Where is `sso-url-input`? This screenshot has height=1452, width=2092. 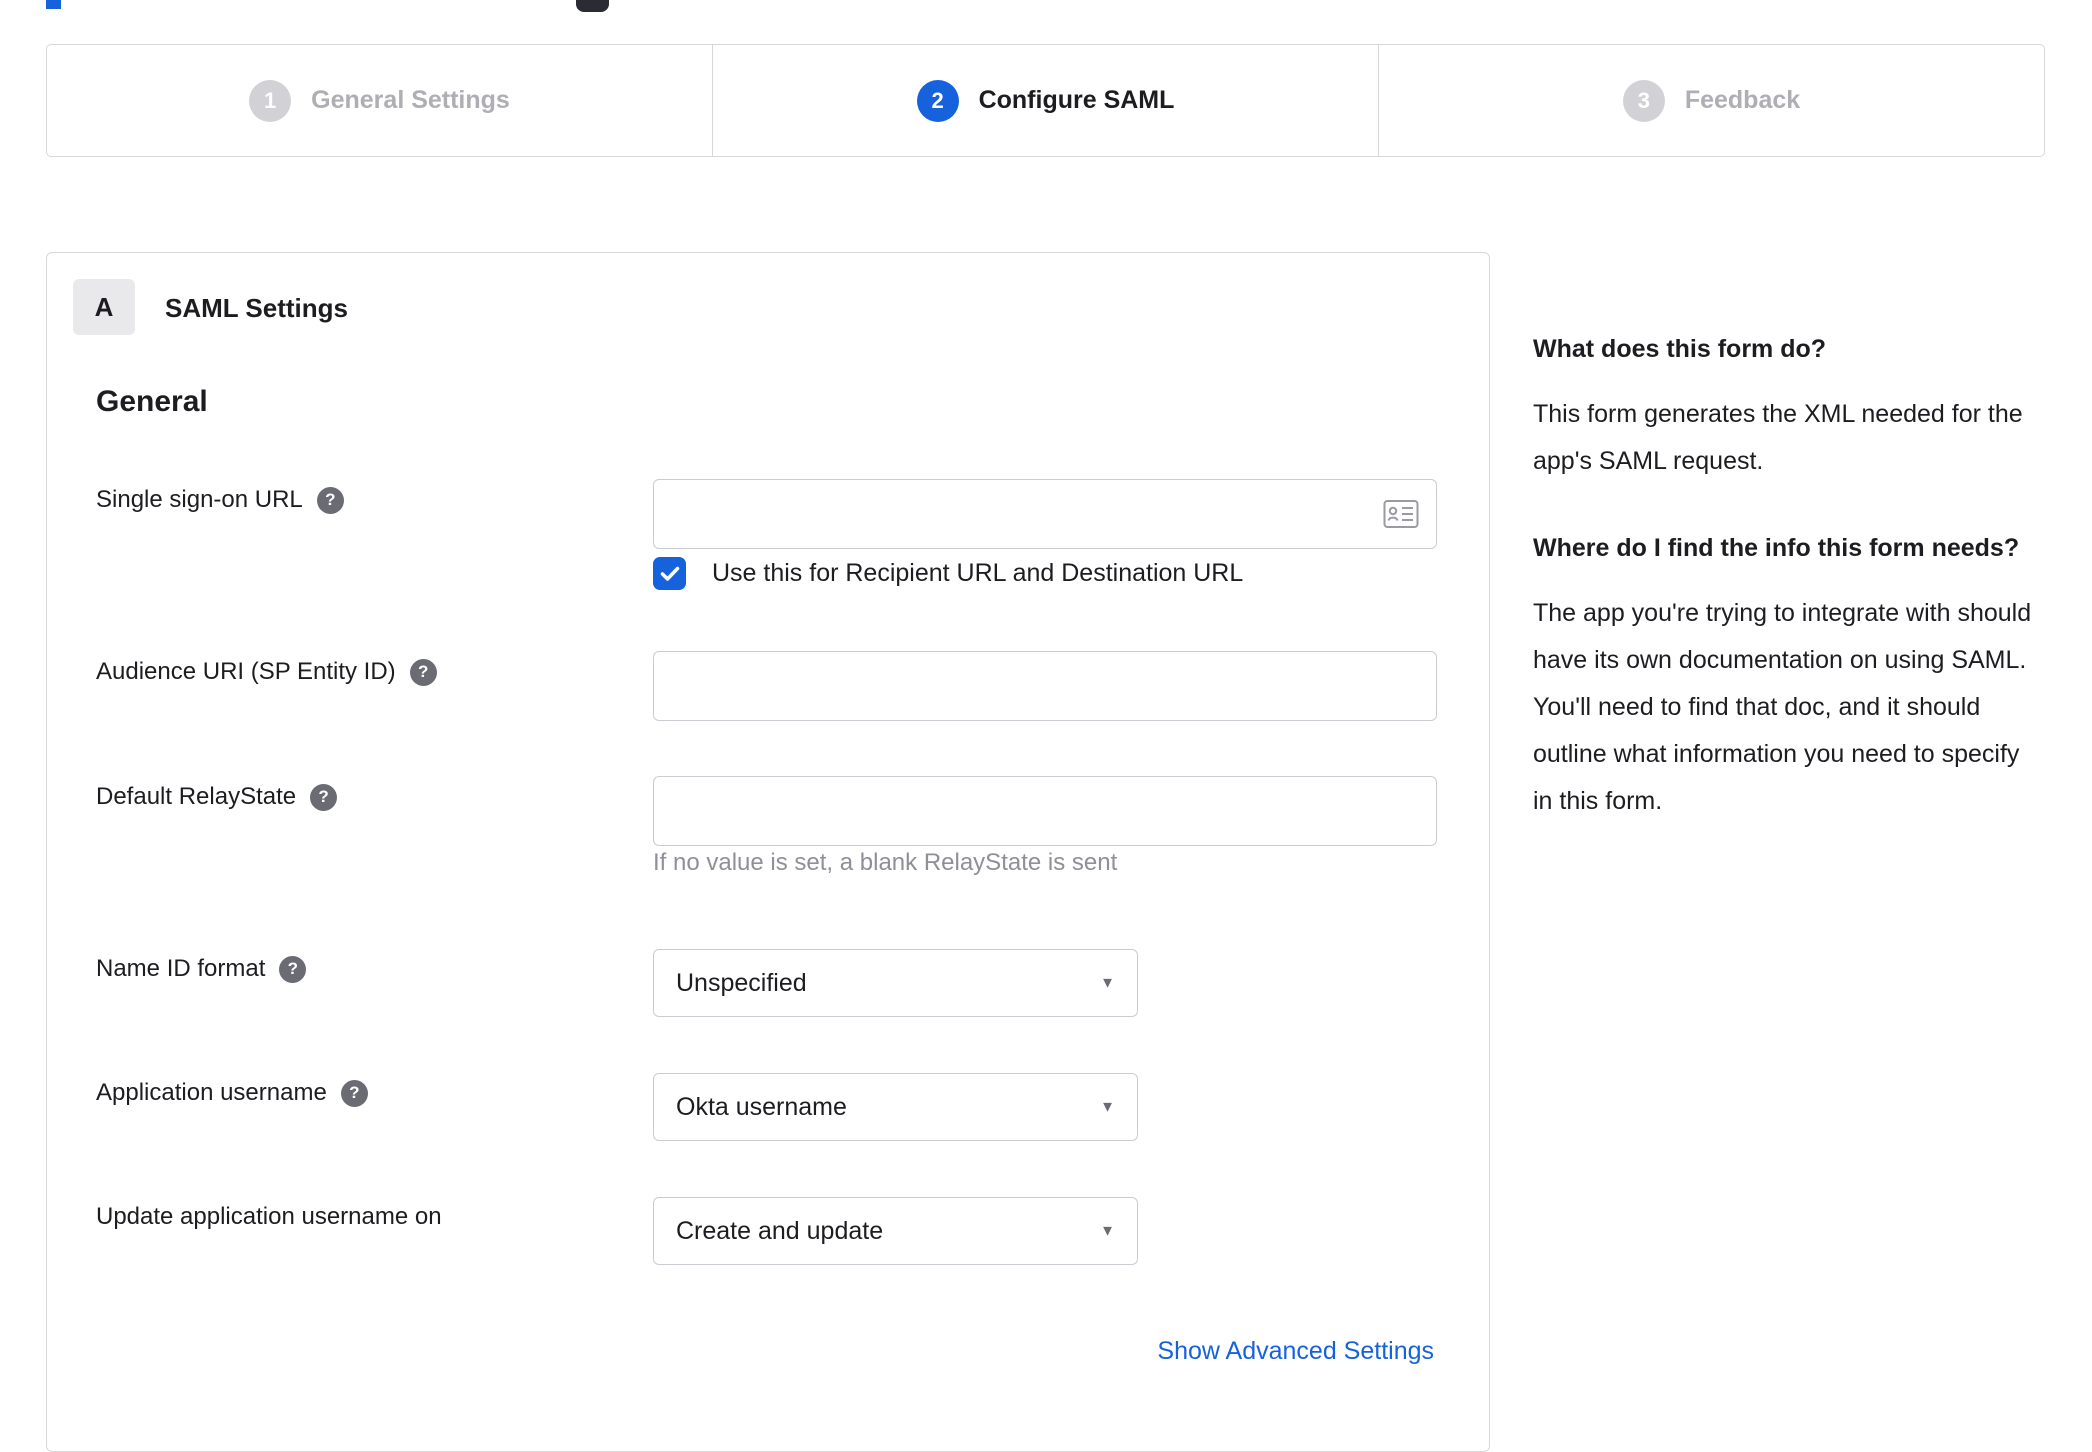
sso-url-input is located at coordinates (1045, 514).